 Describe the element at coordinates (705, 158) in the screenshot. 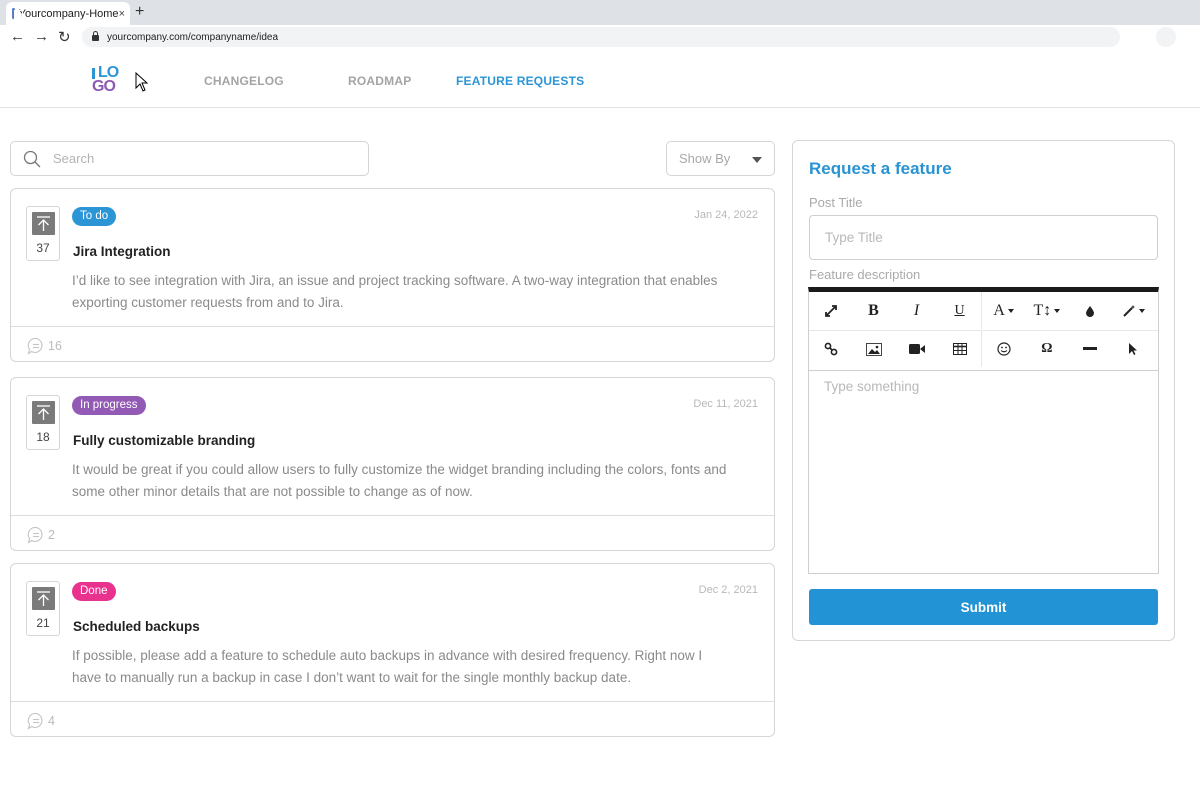

I see `show-by-label: Show By` at that location.